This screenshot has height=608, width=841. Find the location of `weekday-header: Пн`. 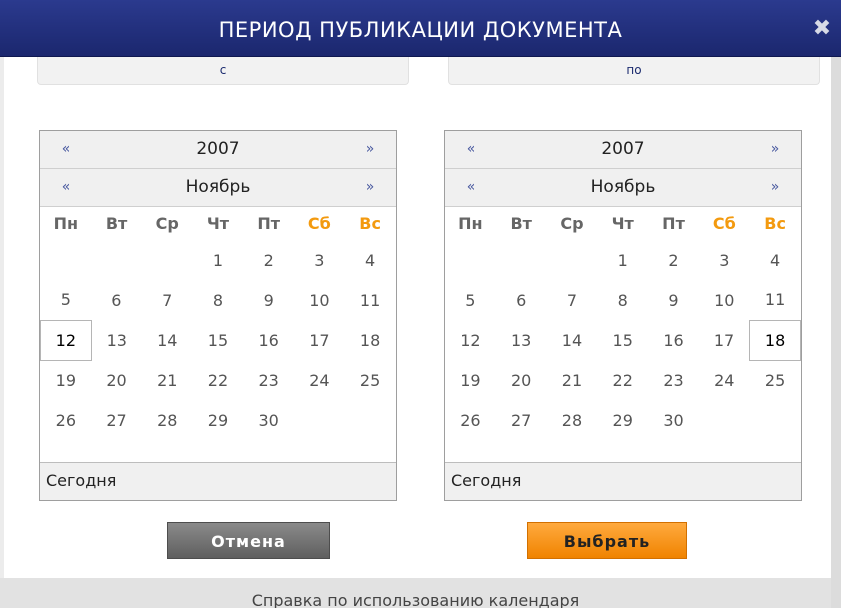

weekday-header: Пн is located at coordinates (66, 223).